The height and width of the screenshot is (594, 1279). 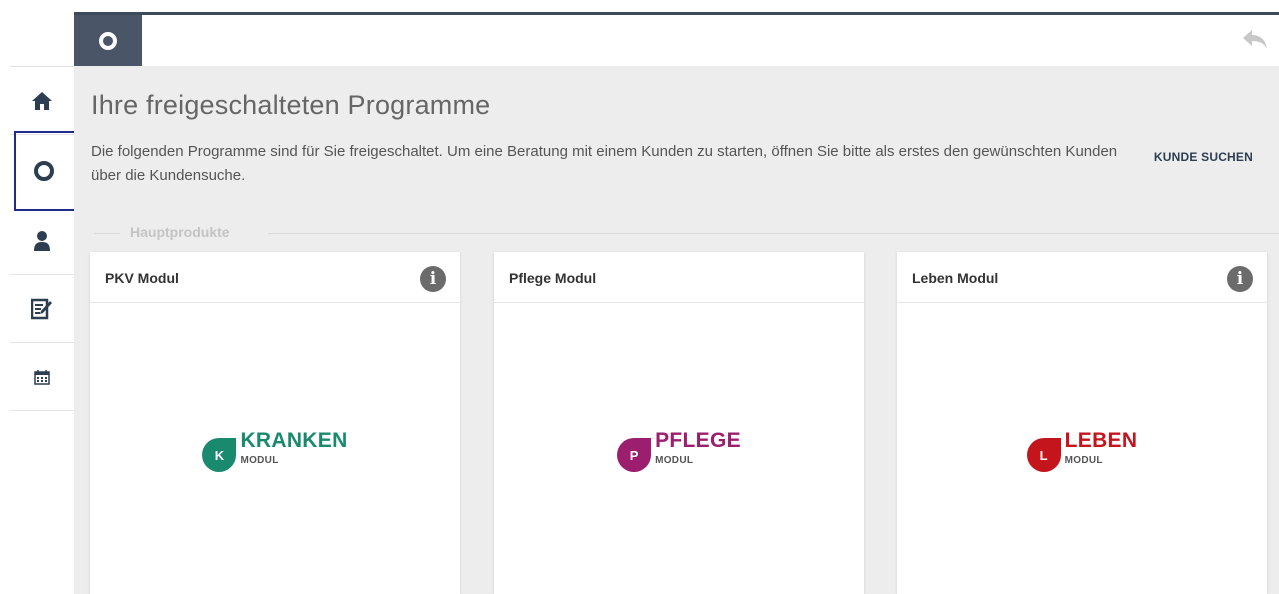 I want to click on sidebar-item-customer, so click(x=42, y=241).